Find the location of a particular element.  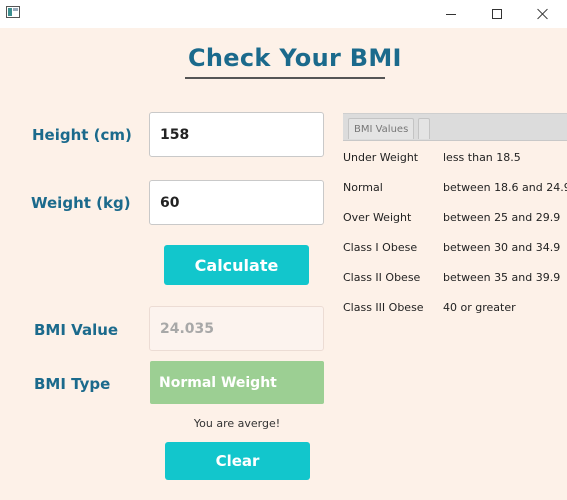

height-input is located at coordinates (236, 134).